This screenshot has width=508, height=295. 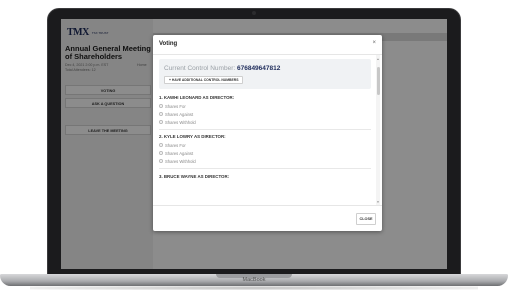 I want to click on control-number-value: 676849647812, so click(x=258, y=68).